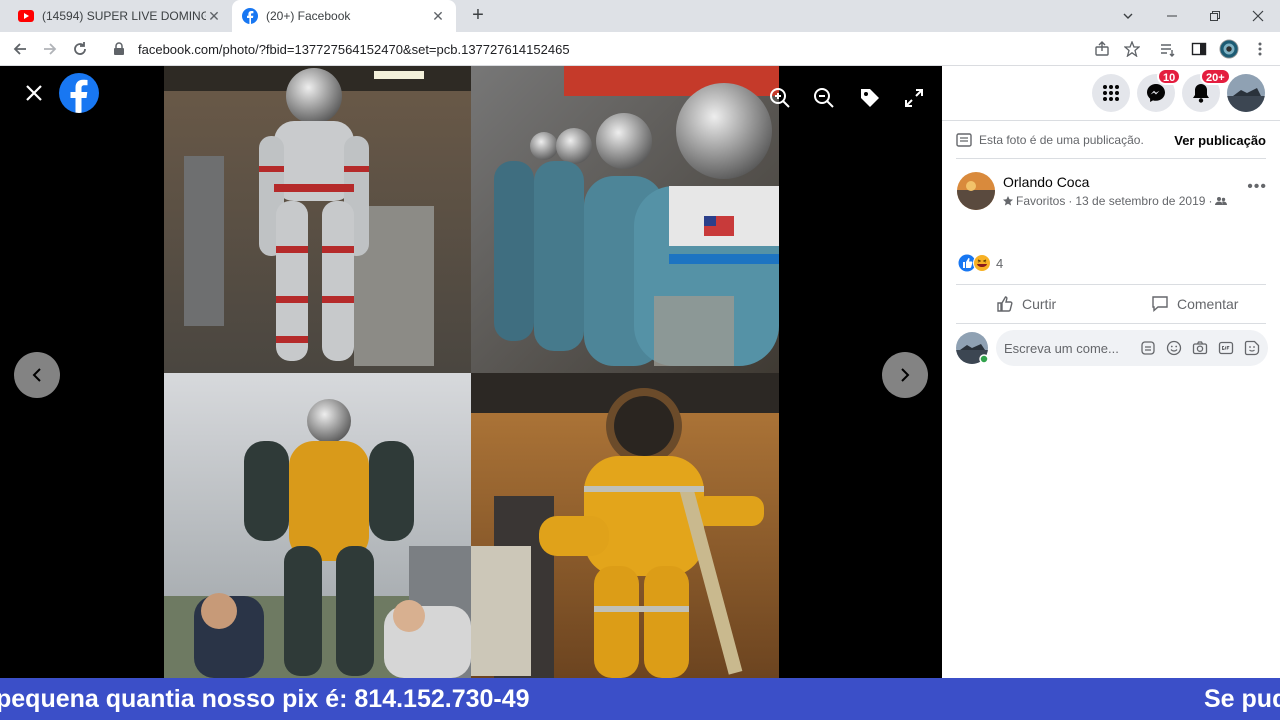 Image resolution: width=1280 pixels, height=720 pixels. What do you see at coordinates (1140, 201) in the screenshot?
I see `post-date: 13 de setembro de 2019` at bounding box center [1140, 201].